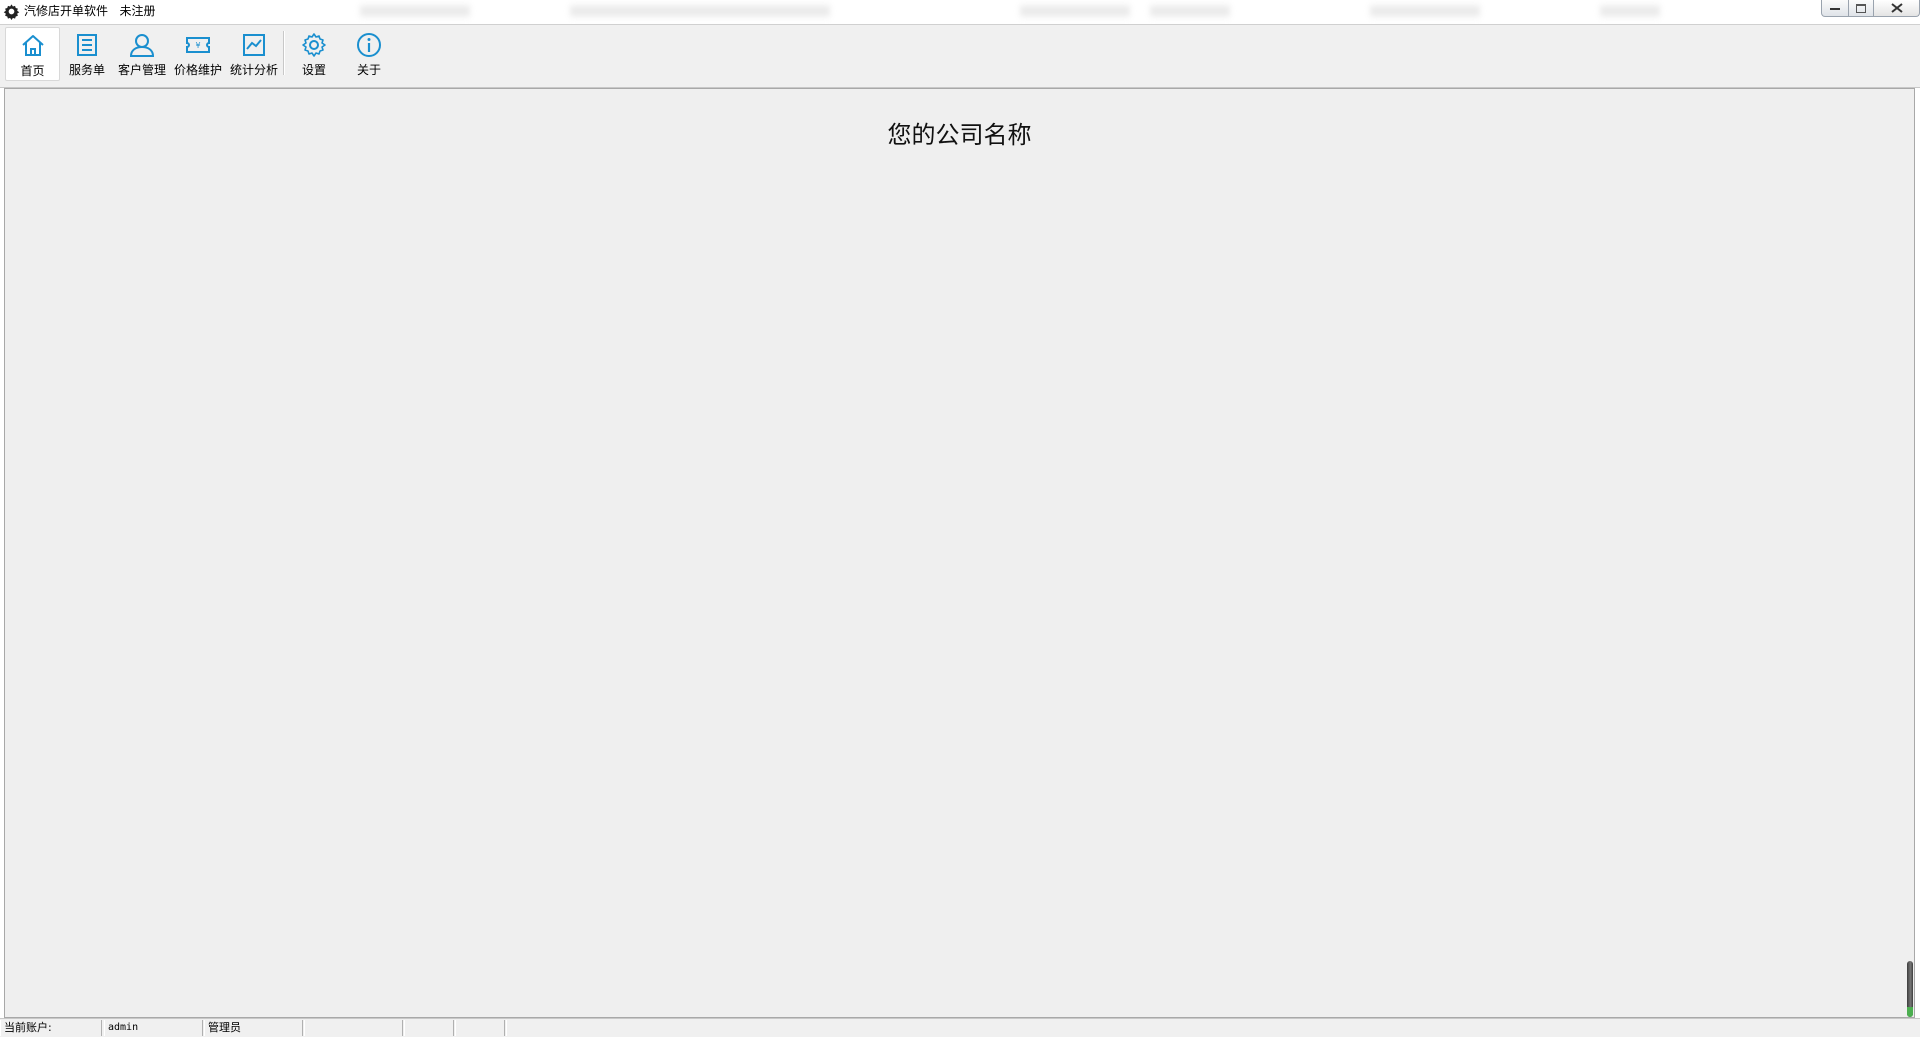  Describe the element at coordinates (137, 11) in the screenshot. I see `registration-status: 未注册` at that location.